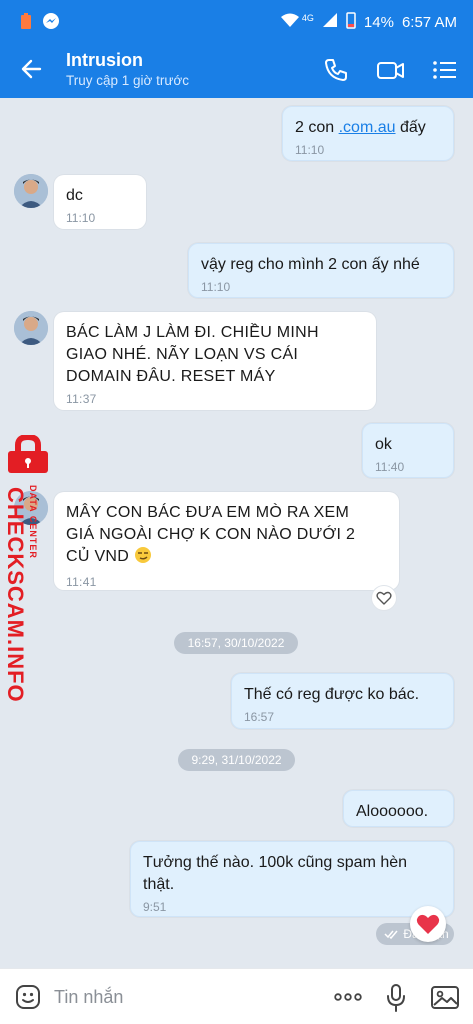 The width and height of the screenshot is (473, 1024). Describe the element at coordinates (192, 332) in the screenshot. I see `message-text: BÁC LÀM J LÀM ĐI. CHIỀU MINH` at that location.